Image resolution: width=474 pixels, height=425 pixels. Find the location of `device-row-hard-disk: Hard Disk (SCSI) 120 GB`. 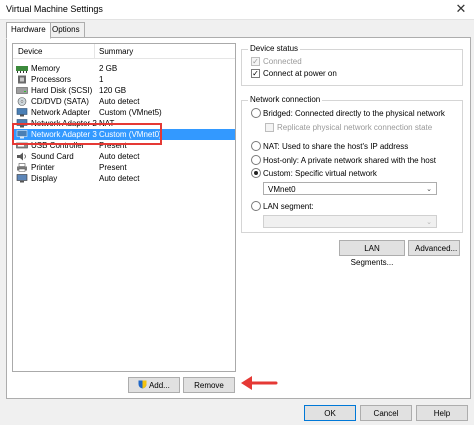

device-row-hard-disk: Hard Disk (SCSI) 120 GB is located at coordinates (124, 90).